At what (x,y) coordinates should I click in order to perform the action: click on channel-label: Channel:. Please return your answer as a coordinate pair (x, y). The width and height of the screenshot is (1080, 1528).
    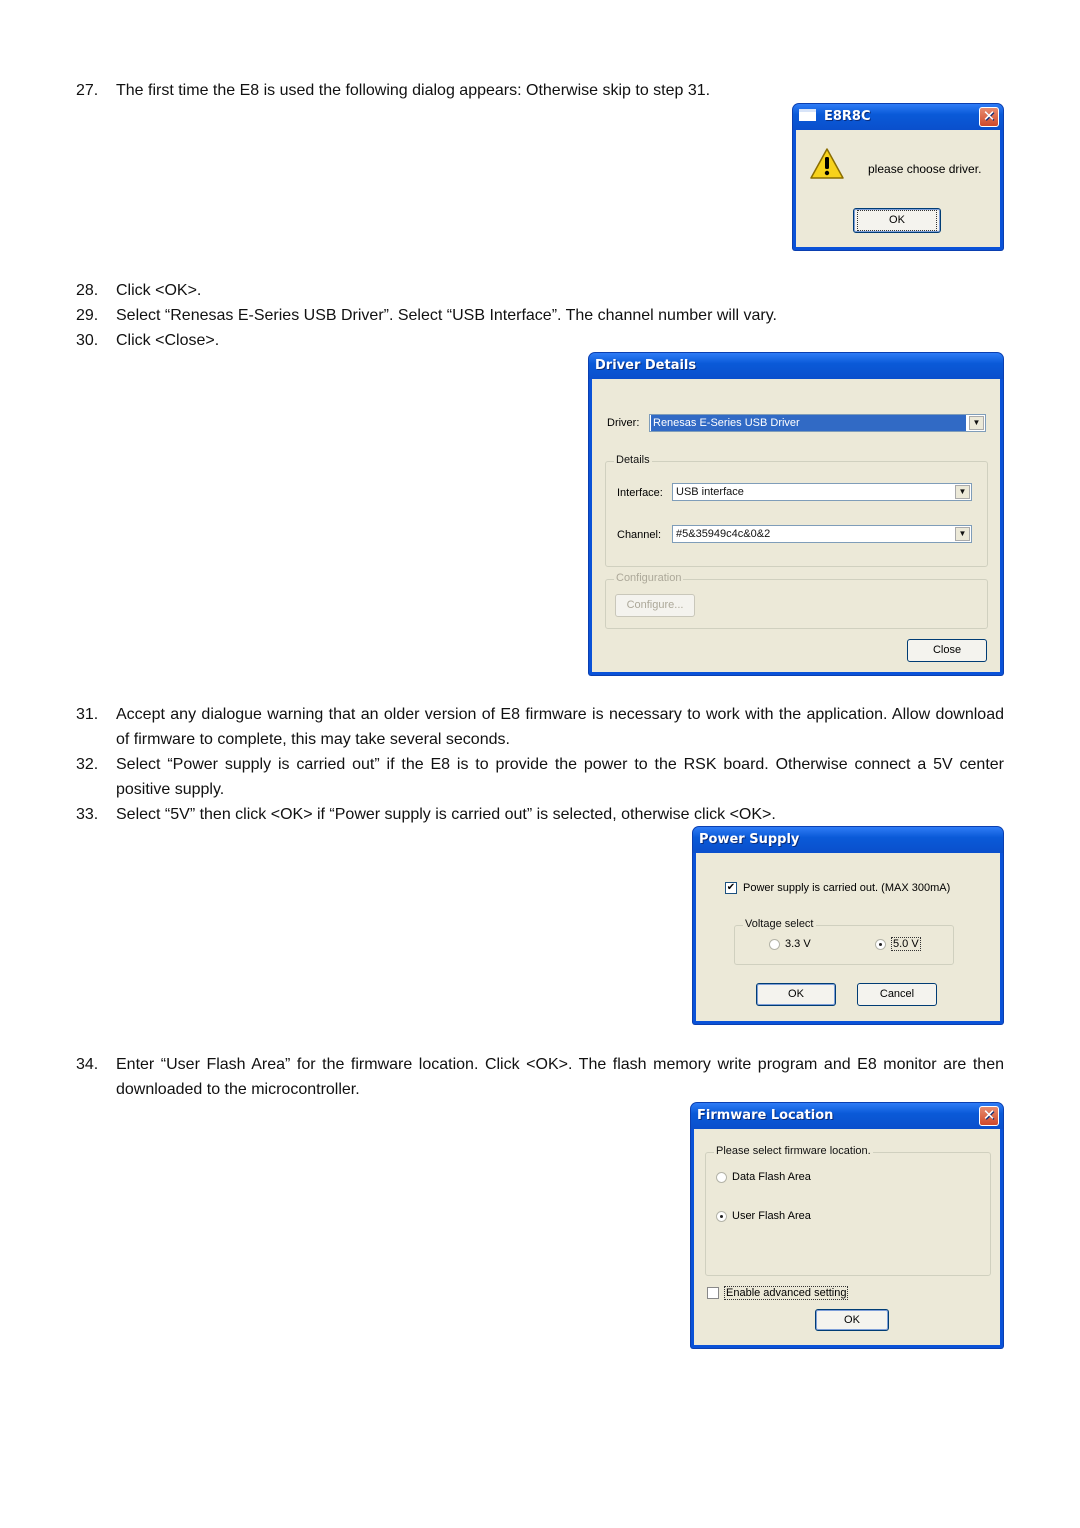
    Looking at the image, I should click on (639, 535).